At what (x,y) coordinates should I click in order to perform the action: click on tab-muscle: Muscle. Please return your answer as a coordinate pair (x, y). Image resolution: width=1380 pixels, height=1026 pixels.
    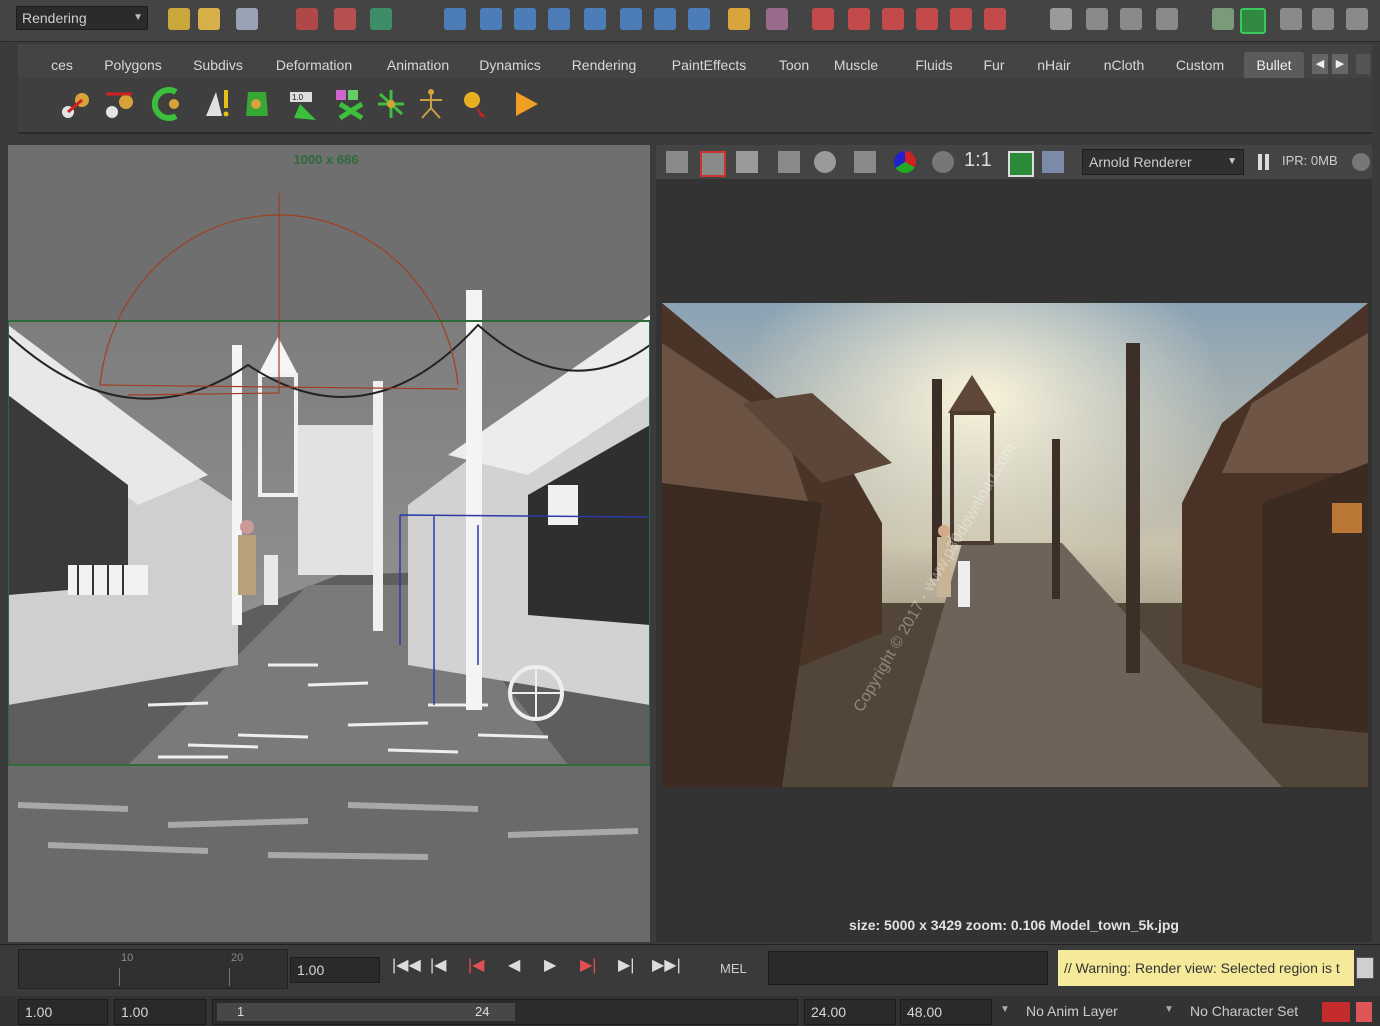
    Looking at the image, I should click on (856, 65).